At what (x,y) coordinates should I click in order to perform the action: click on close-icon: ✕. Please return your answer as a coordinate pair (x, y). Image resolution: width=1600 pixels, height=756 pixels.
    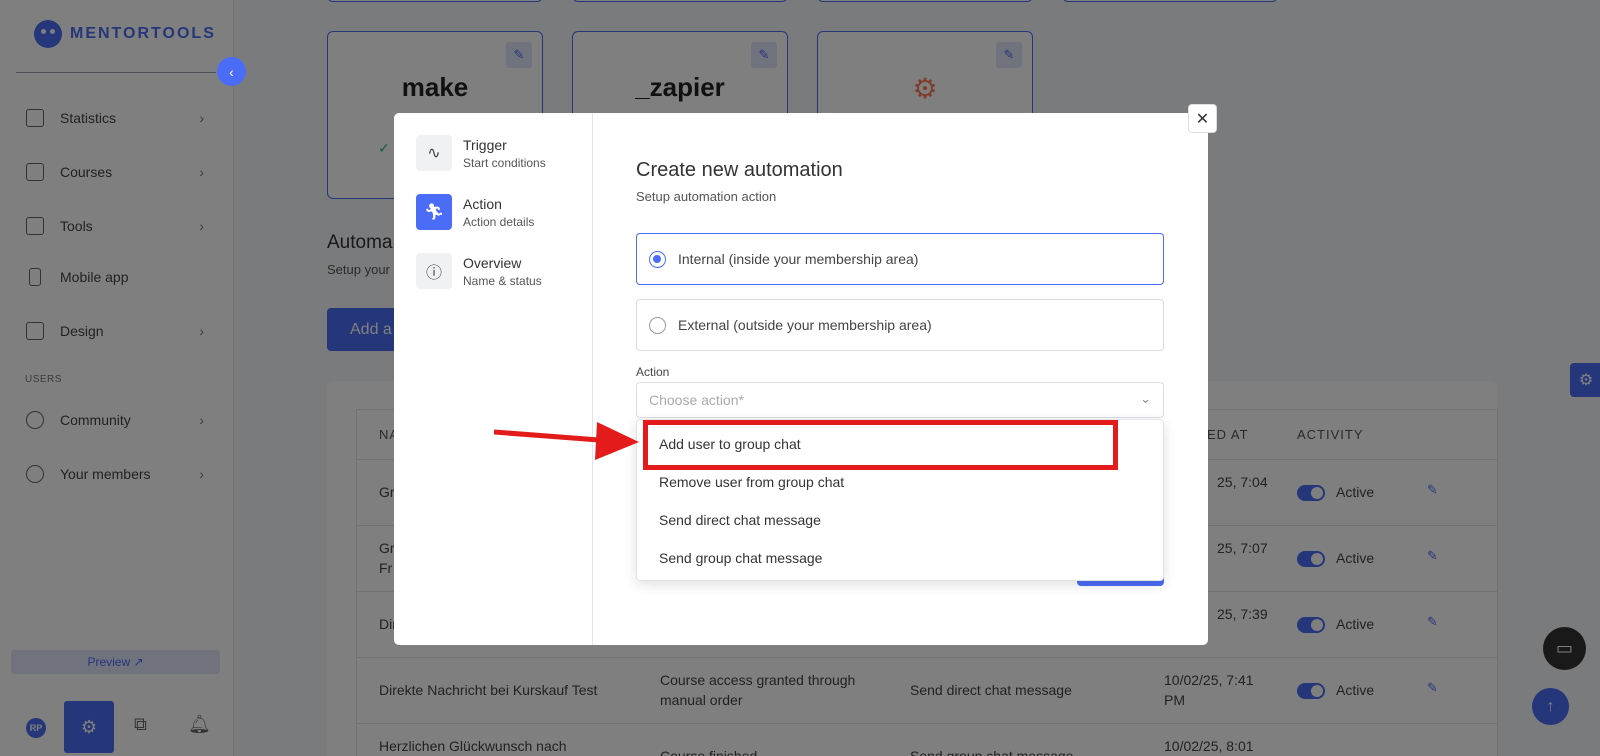
    Looking at the image, I should click on (1202, 119).